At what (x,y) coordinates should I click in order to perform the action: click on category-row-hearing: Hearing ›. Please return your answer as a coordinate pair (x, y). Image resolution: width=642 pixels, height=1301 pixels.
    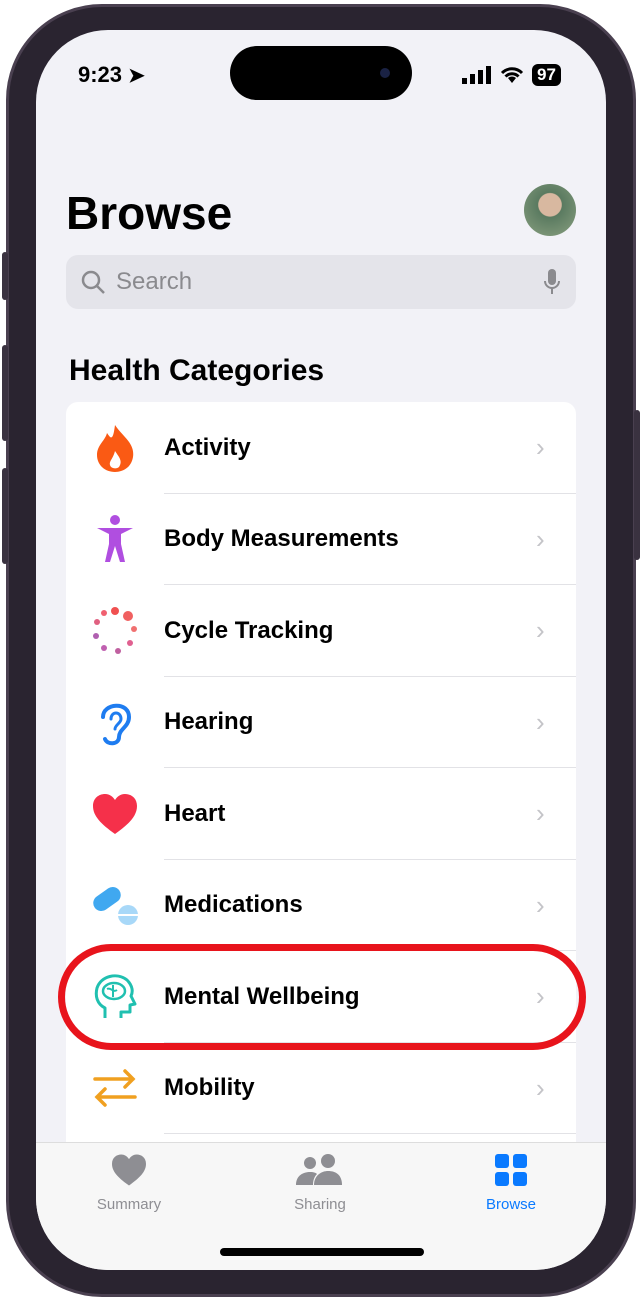
    Looking at the image, I should click on (321, 722).